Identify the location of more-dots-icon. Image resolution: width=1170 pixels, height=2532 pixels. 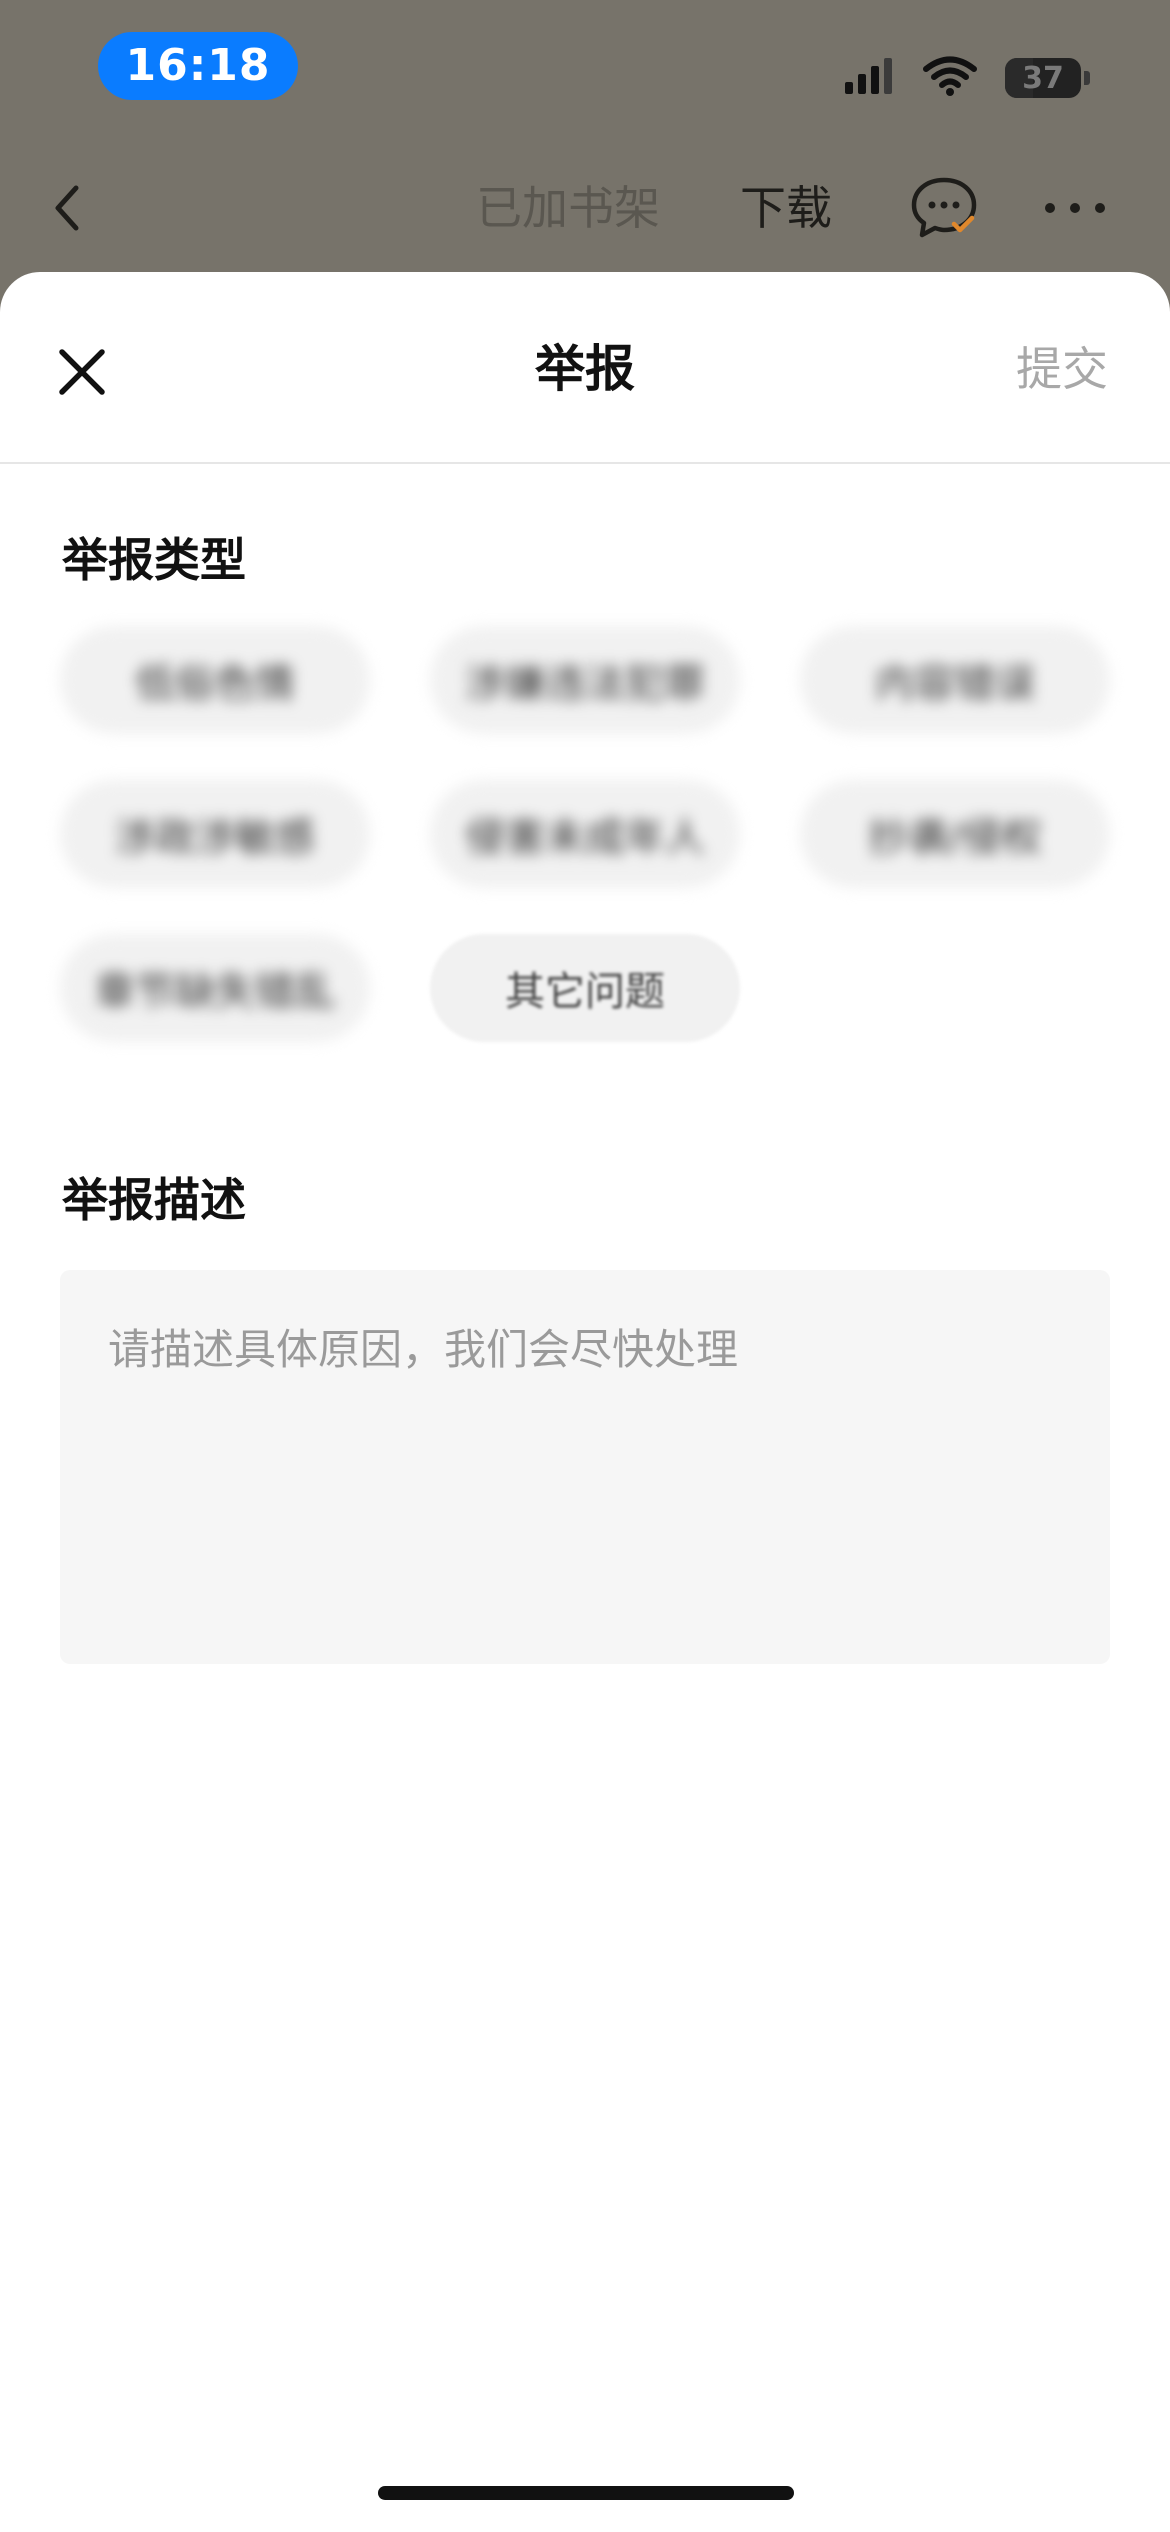
(1075, 208).